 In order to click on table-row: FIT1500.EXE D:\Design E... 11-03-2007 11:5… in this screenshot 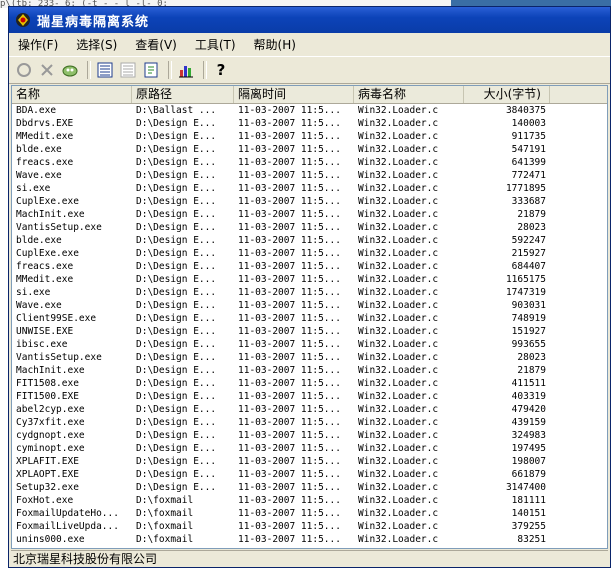, I will do `click(309, 396)`.